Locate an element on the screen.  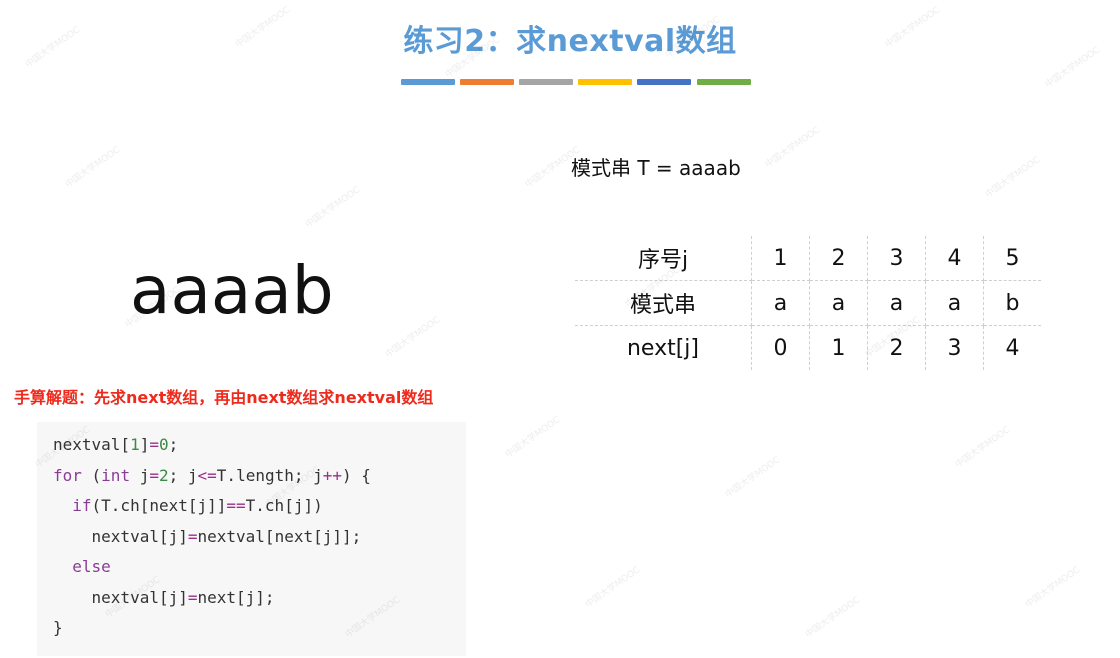
code-token: 0 is located at coordinates (163, 444).